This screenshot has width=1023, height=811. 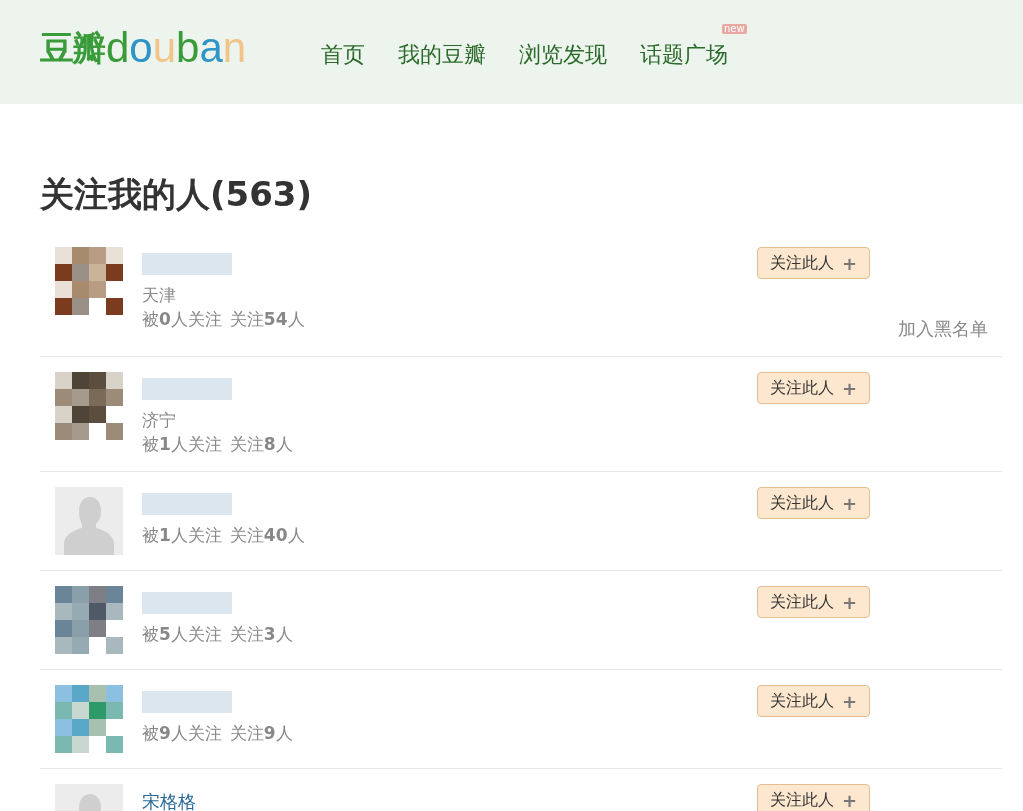 What do you see at coordinates (449, 800) in the screenshot?
I see `user-name-link: 宋格格` at bounding box center [449, 800].